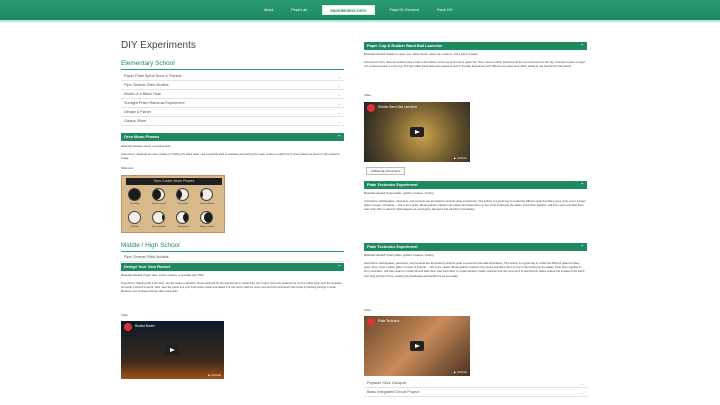 The width and height of the screenshot is (720, 405). I want to click on plate-tectonics-video: Plate Tectonics ▶ YouTube, so click(417, 346).